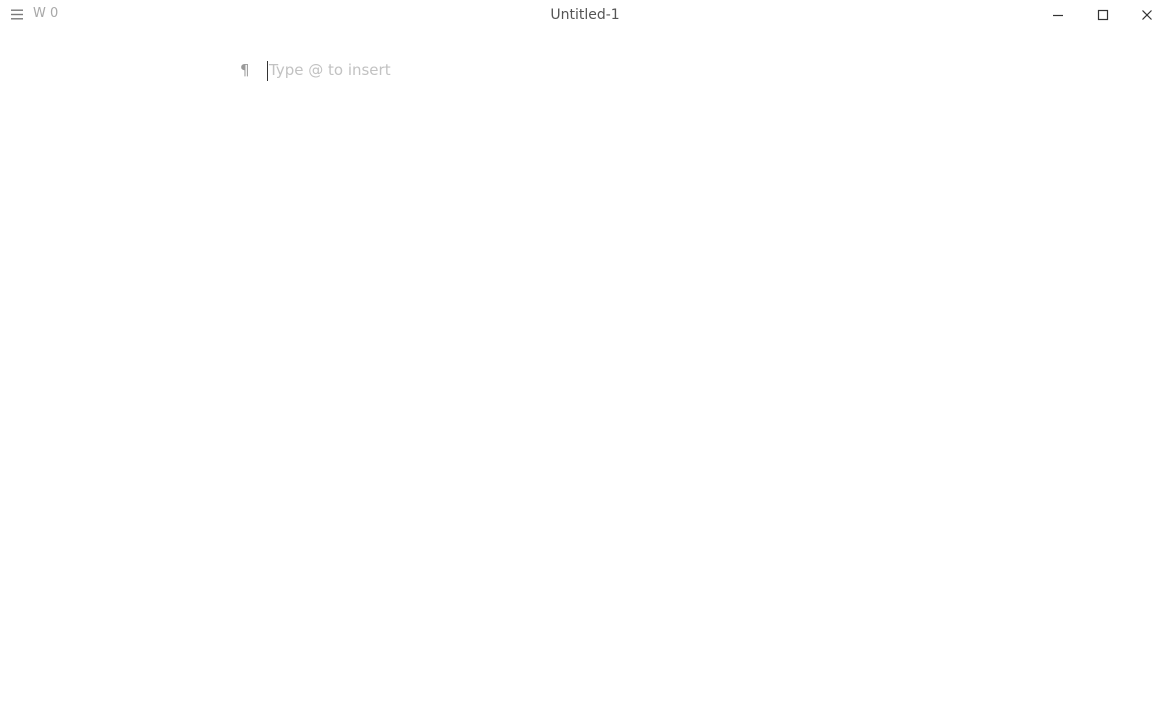 Image resolution: width=1170 pixels, height=708 pixels. I want to click on editor-placeholder: Type @ to insert, so click(330, 70).